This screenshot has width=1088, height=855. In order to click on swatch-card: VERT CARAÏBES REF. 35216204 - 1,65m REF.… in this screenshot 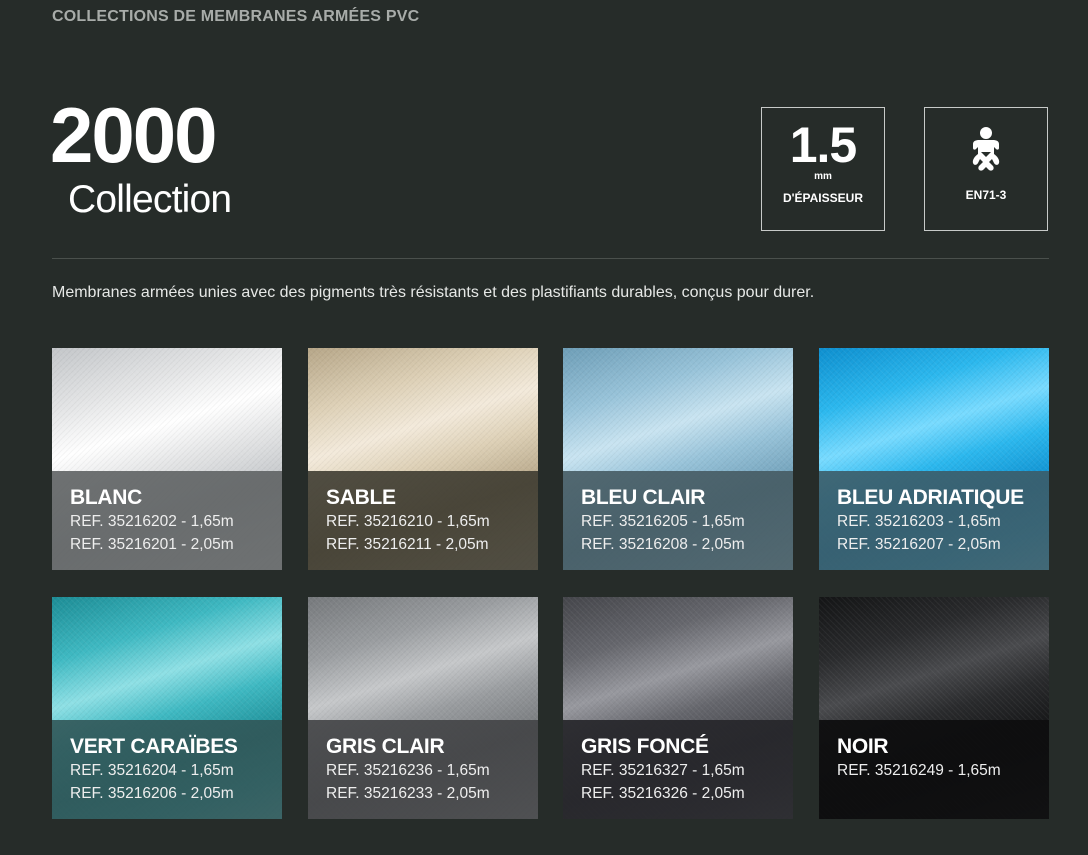, I will do `click(167, 708)`.